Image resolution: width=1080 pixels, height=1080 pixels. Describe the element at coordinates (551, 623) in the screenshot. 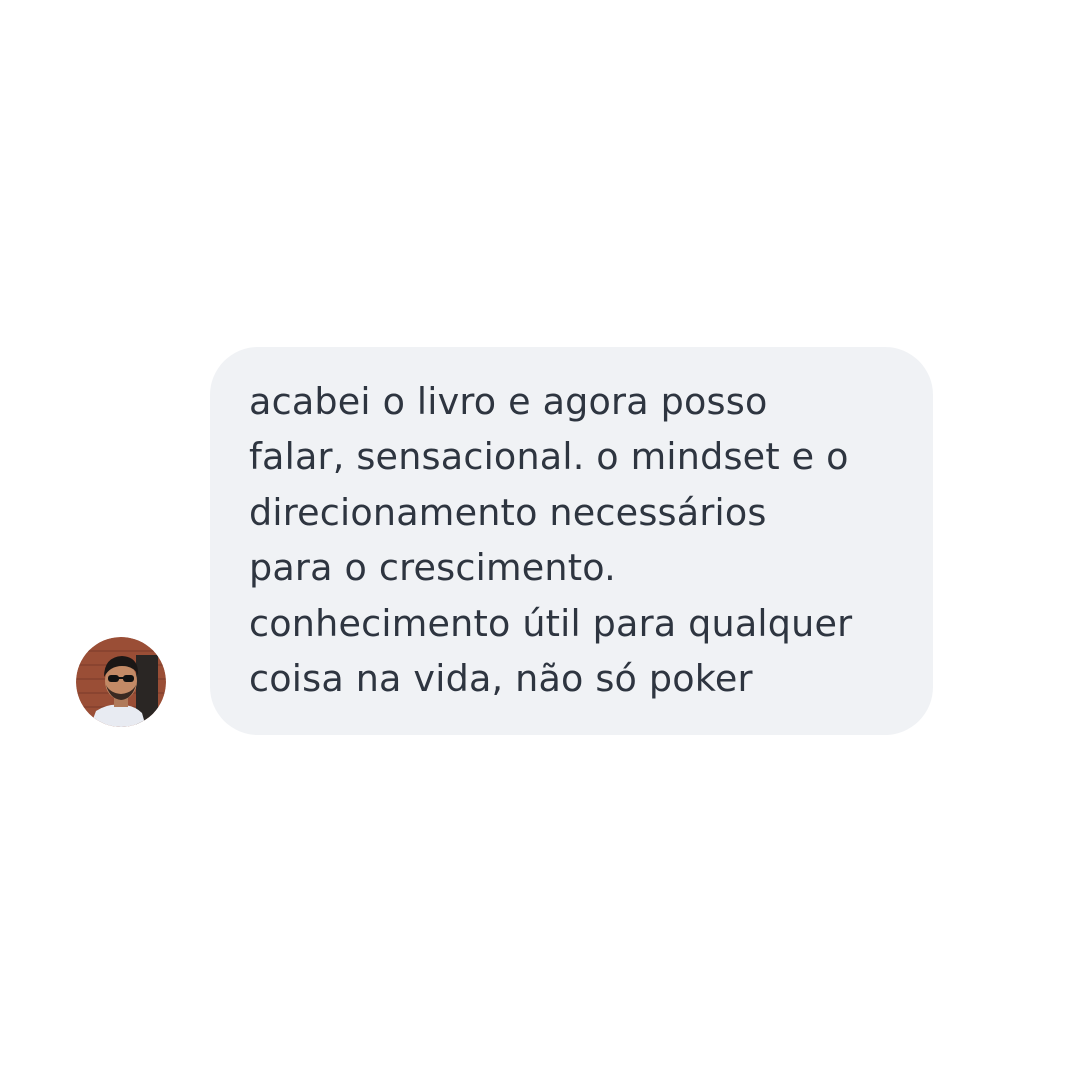

I see `message-line: conhecimento útil para qualquer` at that location.